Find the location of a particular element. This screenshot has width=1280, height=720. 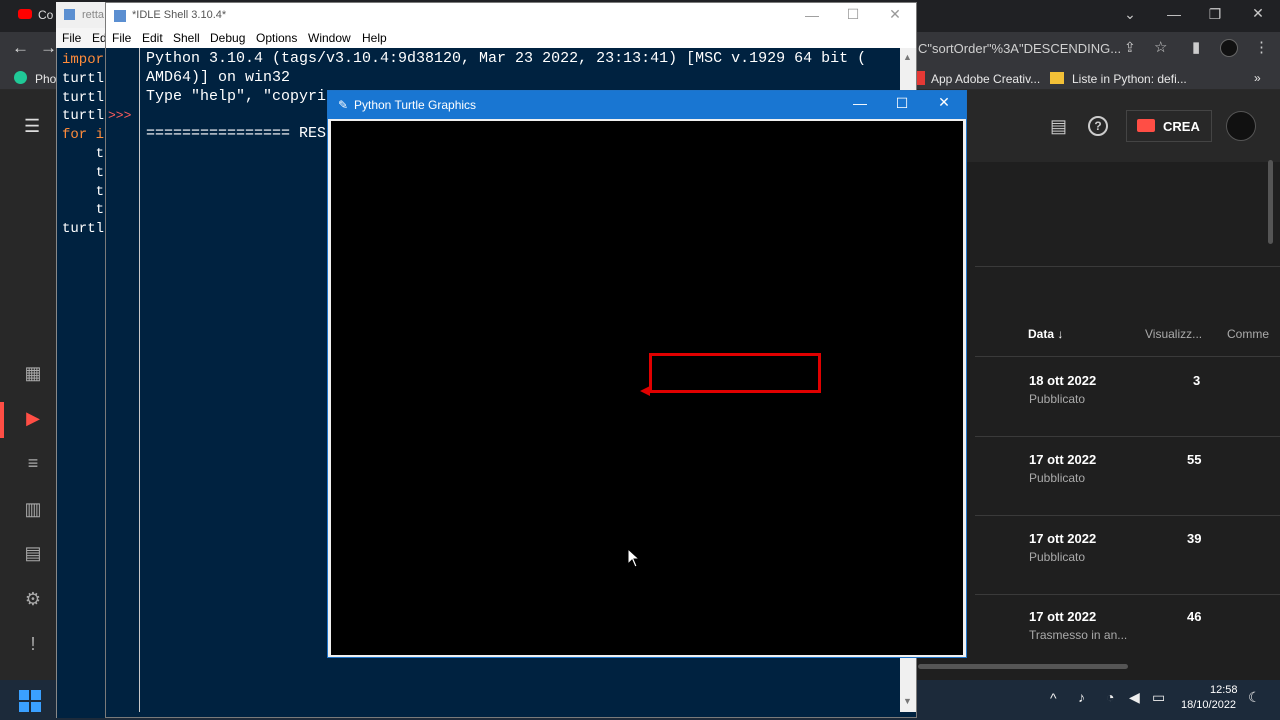

volume-icon: ◀ is located at coordinates (1134, 697).